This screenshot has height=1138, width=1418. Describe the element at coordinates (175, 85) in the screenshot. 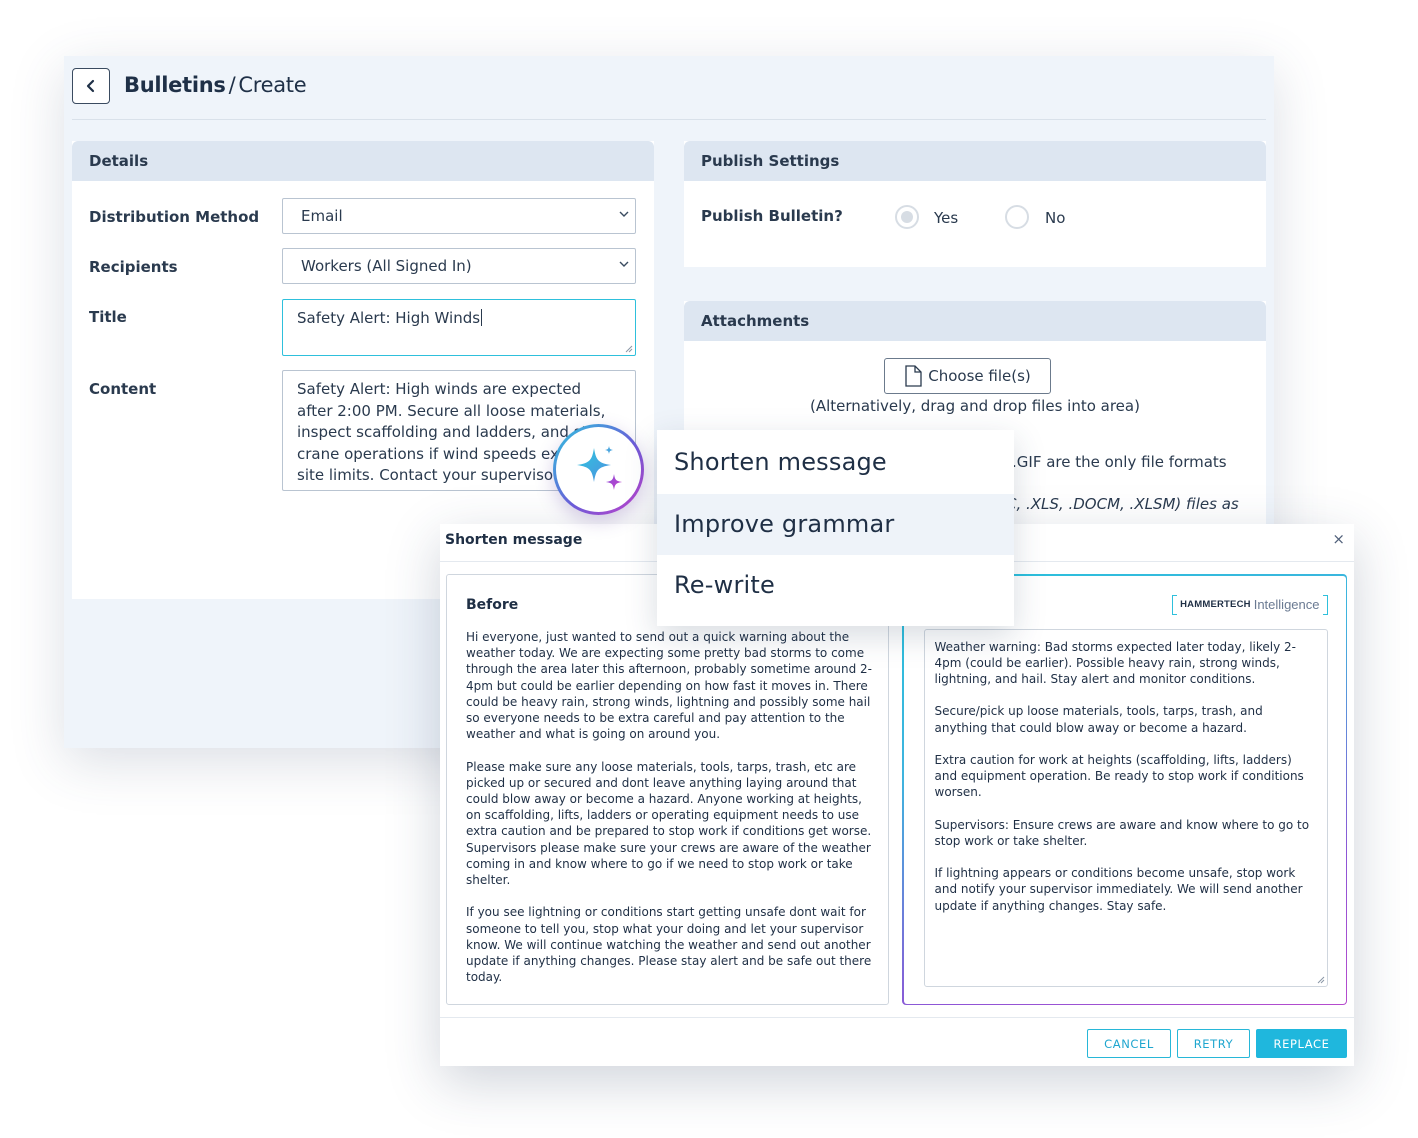

I see `breadcrumb-bulletins: Bulletins` at that location.